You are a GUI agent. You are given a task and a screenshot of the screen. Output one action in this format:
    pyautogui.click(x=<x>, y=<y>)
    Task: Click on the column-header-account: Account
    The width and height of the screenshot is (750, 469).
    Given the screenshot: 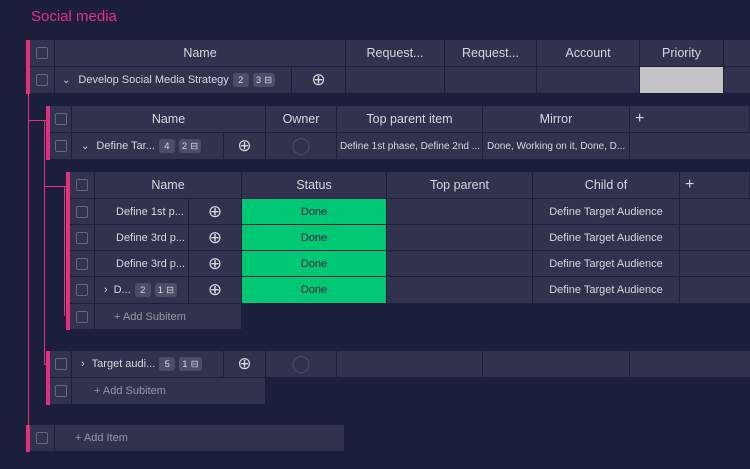 What is the action you would take?
    pyautogui.click(x=588, y=53)
    